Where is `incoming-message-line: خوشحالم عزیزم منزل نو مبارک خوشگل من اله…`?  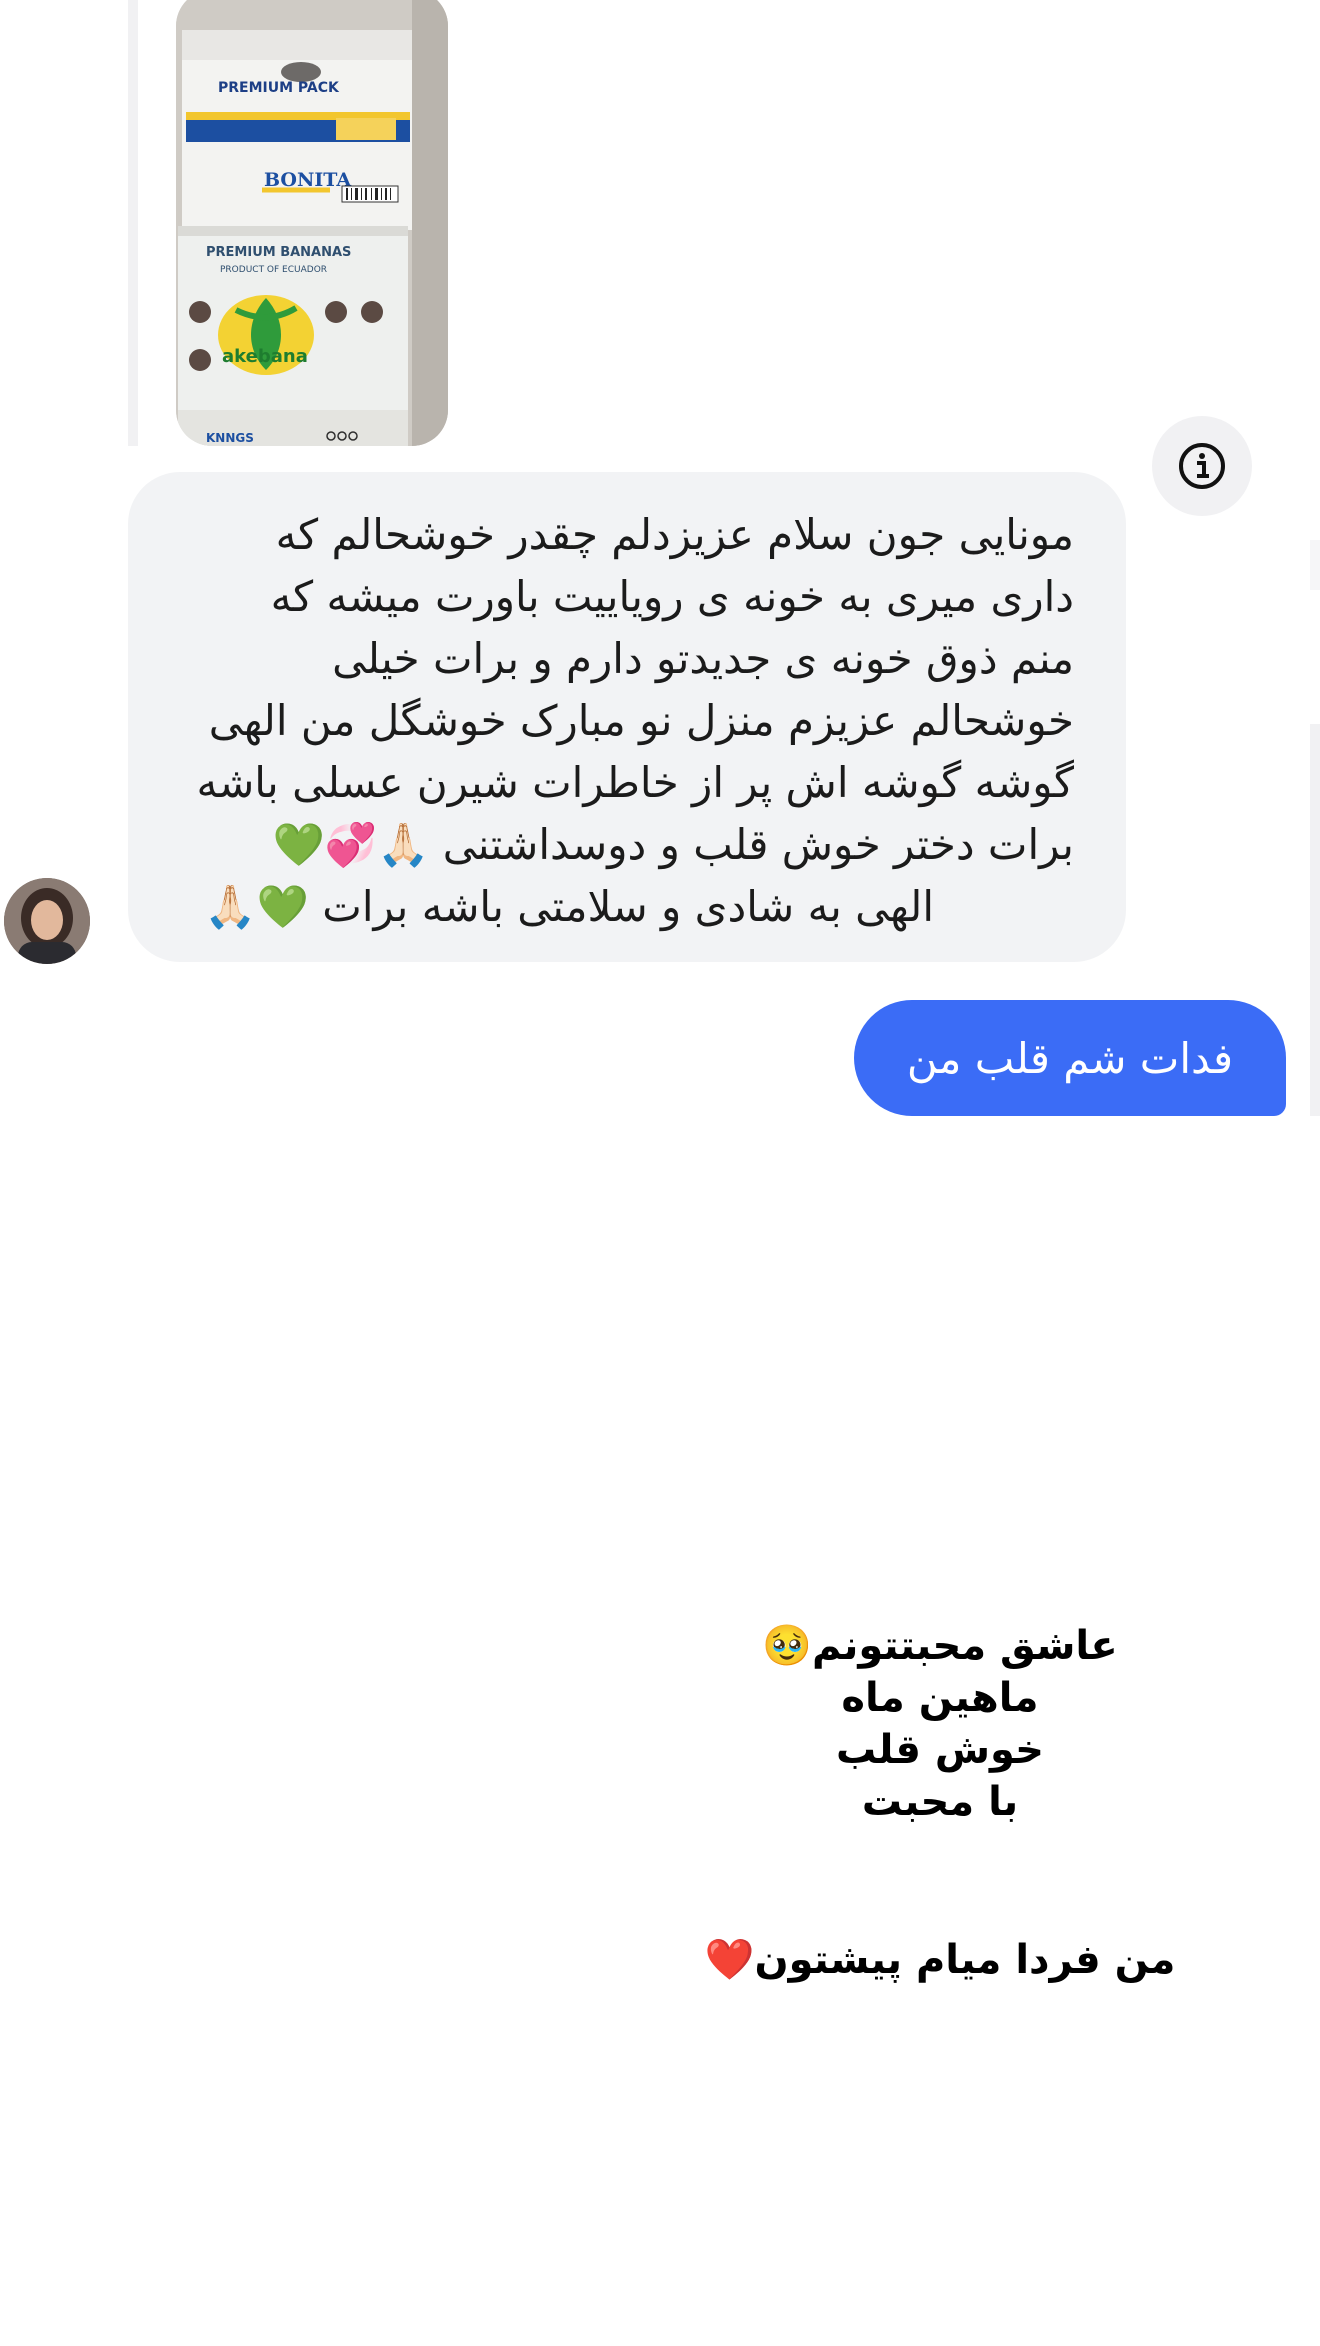
incoming-message-line: خوشحالم عزیزم منزل نو مبارک خوشگل من اله… is located at coordinates (641, 720).